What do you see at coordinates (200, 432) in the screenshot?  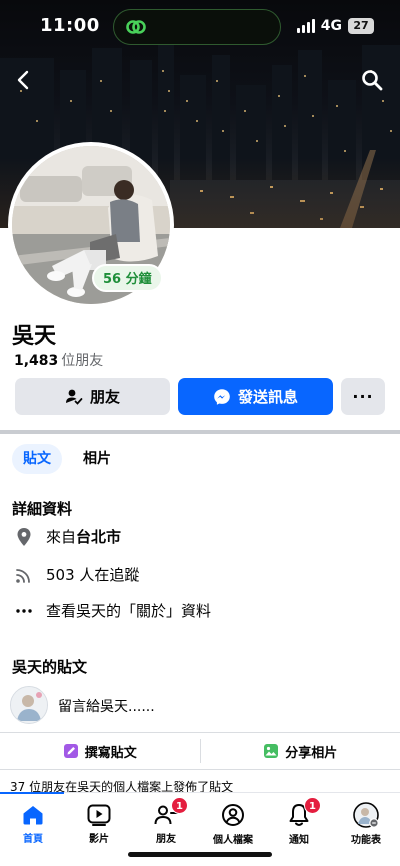 I see `section-divider` at bounding box center [200, 432].